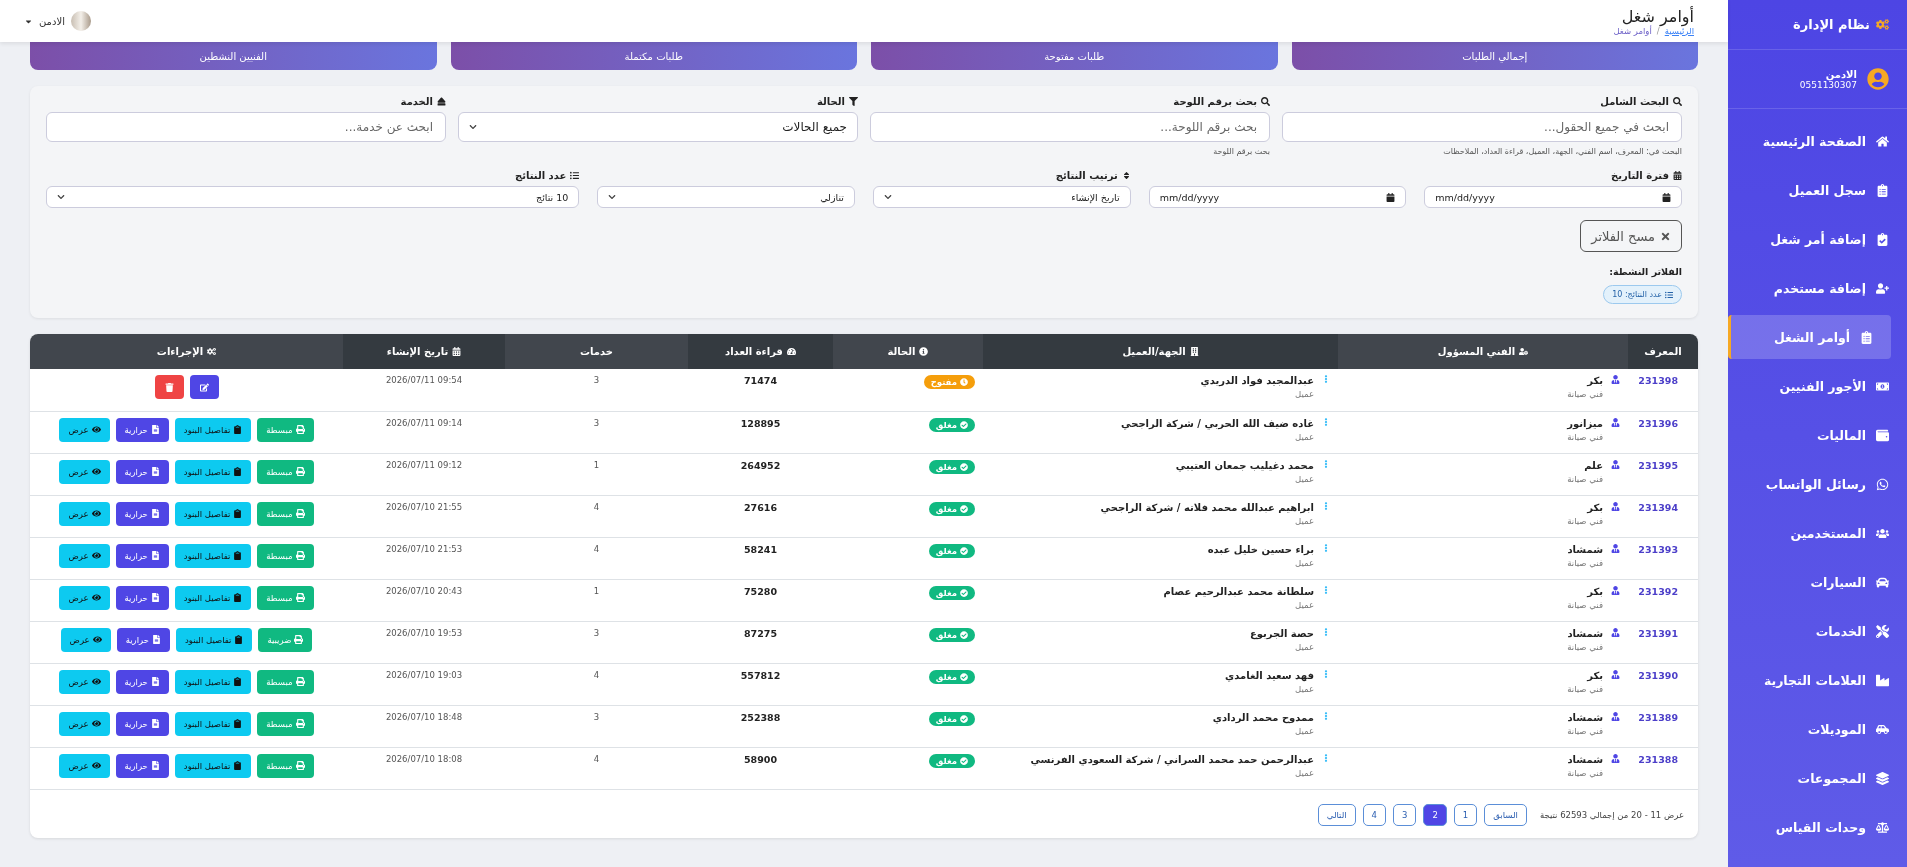  What do you see at coordinates (1817, 288) in the screenshot?
I see `sidebar-item: إضافة مستخدم` at bounding box center [1817, 288].